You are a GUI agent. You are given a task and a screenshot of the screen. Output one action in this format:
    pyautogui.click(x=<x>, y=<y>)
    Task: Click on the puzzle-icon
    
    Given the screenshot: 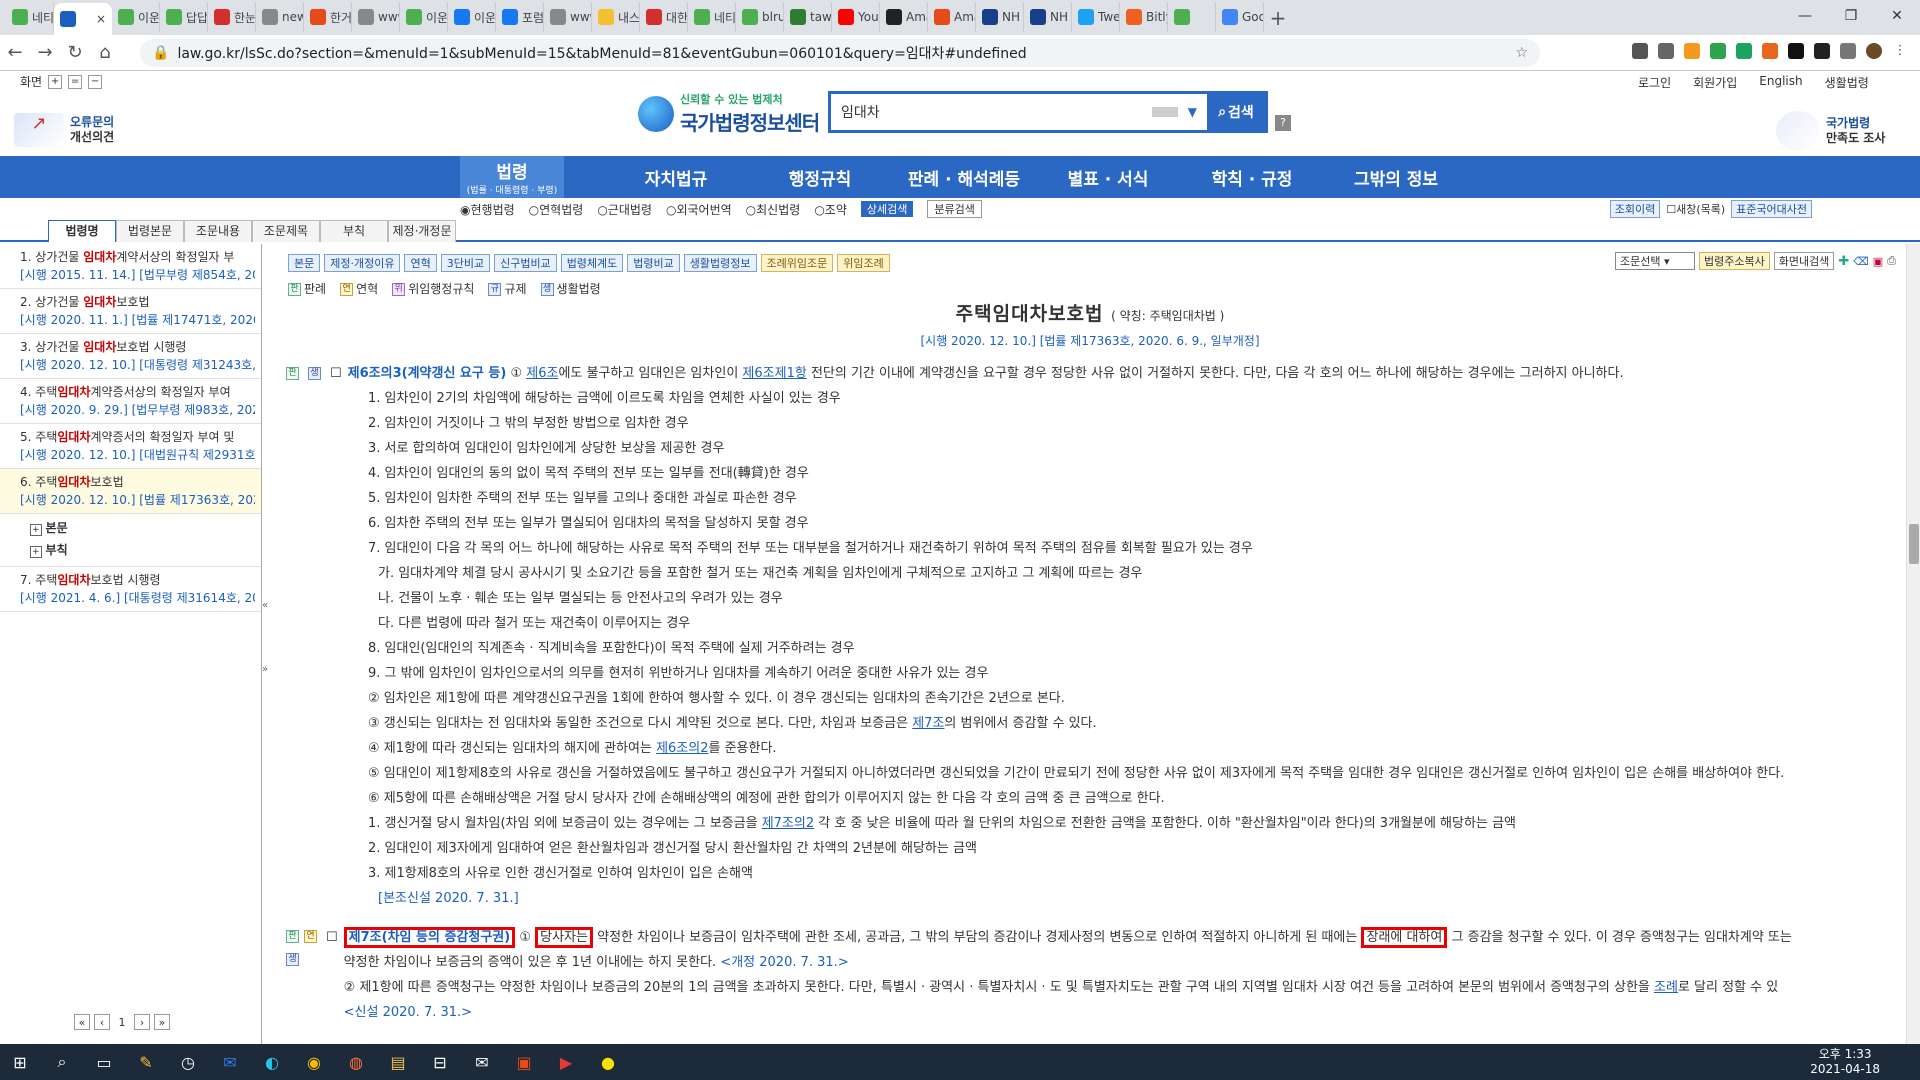 What is the action you would take?
    pyautogui.click(x=1848, y=51)
    